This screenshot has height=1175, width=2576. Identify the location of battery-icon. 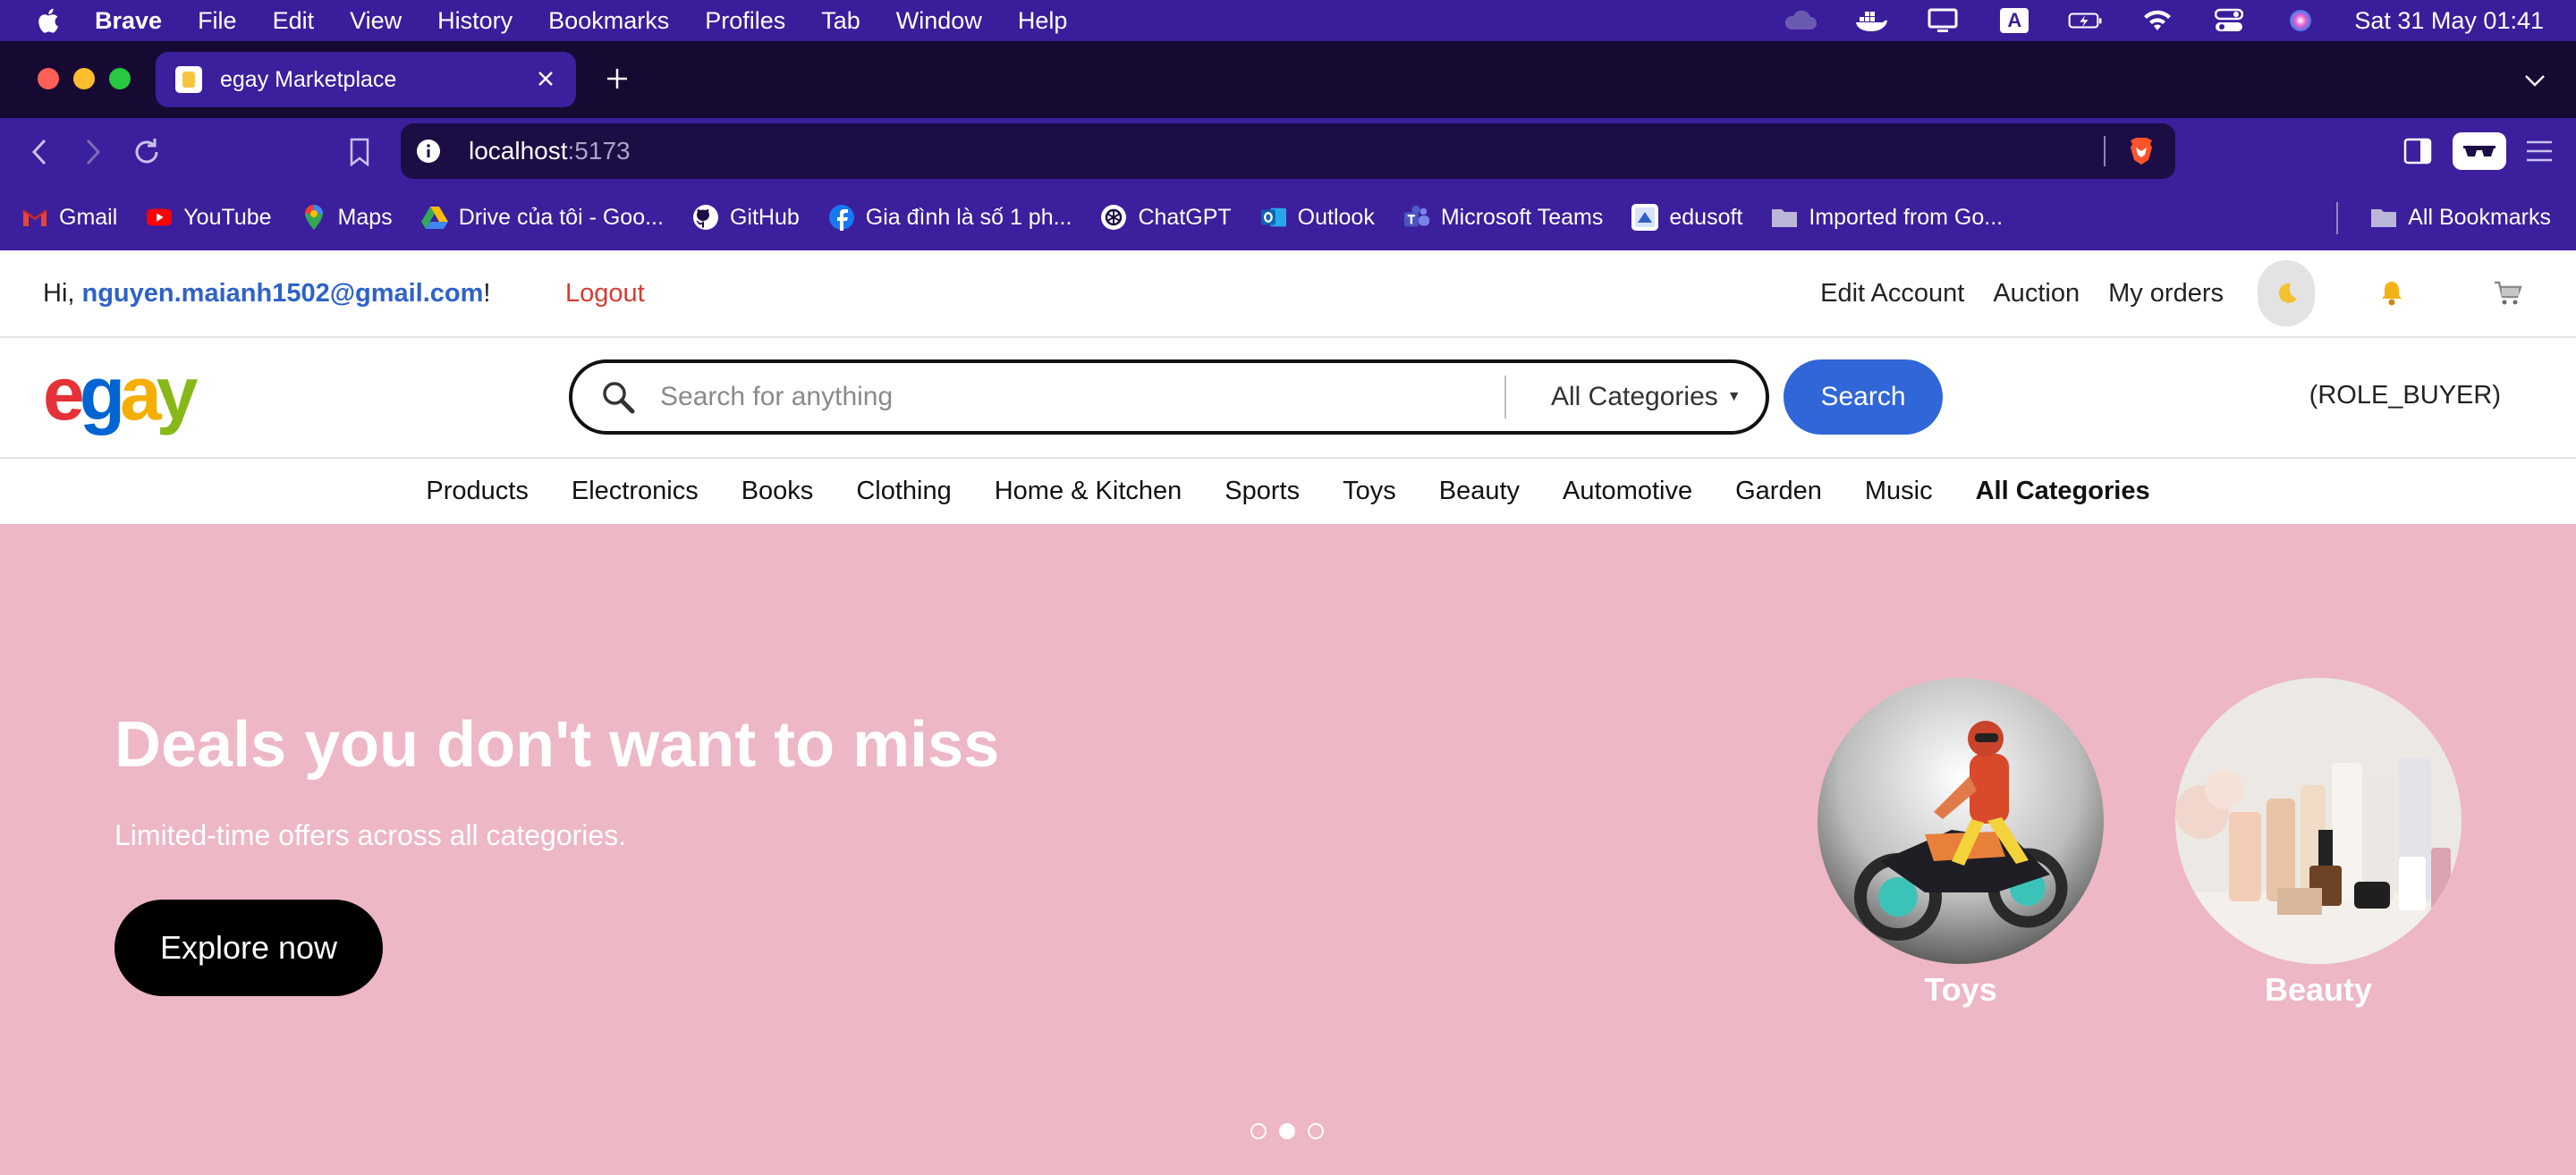
(2086, 20).